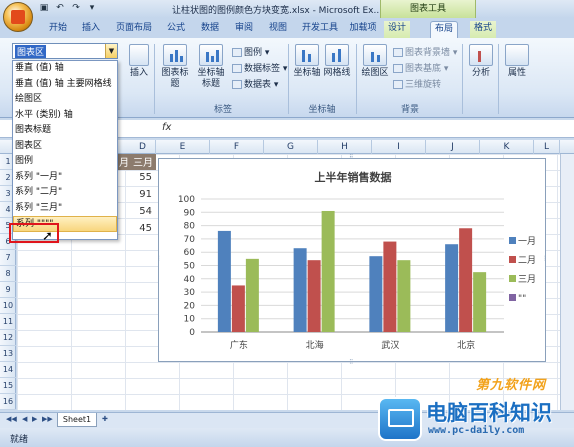 Image resolution: width=574 pixels, height=447 pixels. I want to click on y-tick-label: 80, so click(190, 227).